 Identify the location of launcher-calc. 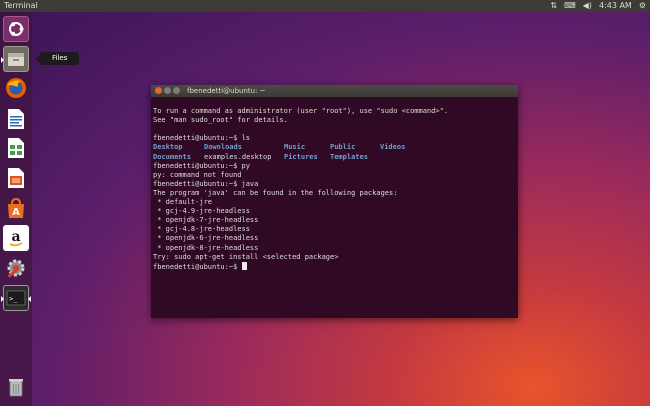
(16, 148).